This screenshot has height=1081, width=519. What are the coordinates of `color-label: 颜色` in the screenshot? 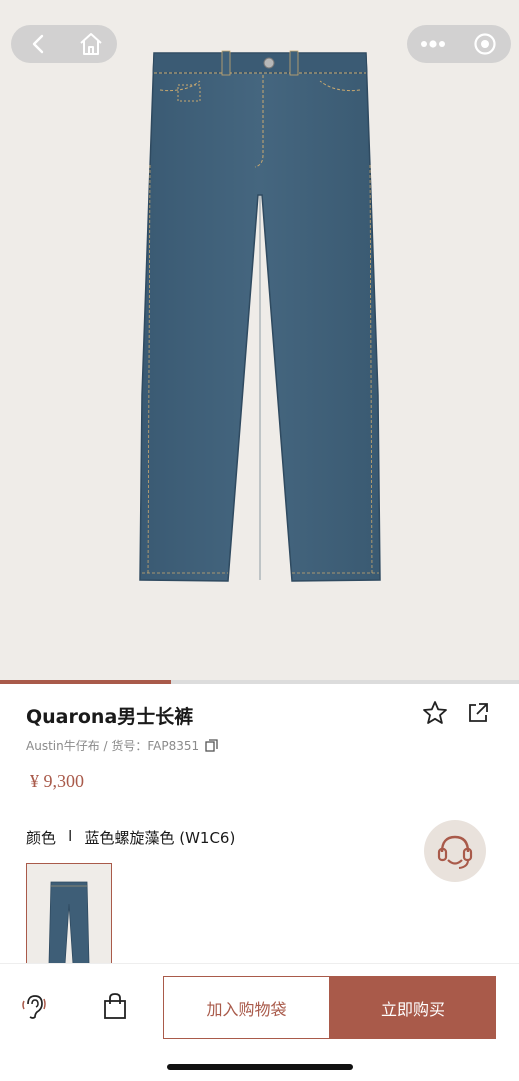 It's located at (41, 838).